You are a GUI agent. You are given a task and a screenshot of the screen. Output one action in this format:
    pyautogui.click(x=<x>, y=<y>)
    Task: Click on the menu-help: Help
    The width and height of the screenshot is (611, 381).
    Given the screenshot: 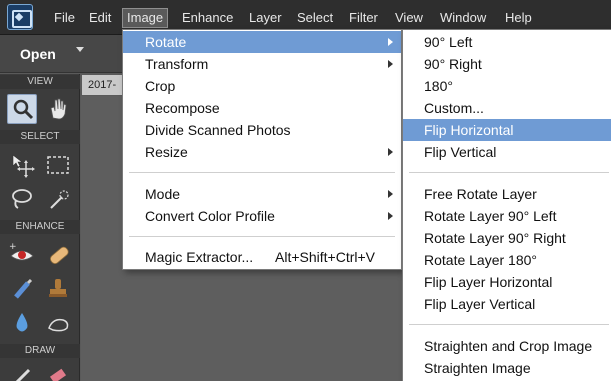 What is the action you would take?
    pyautogui.click(x=518, y=18)
    